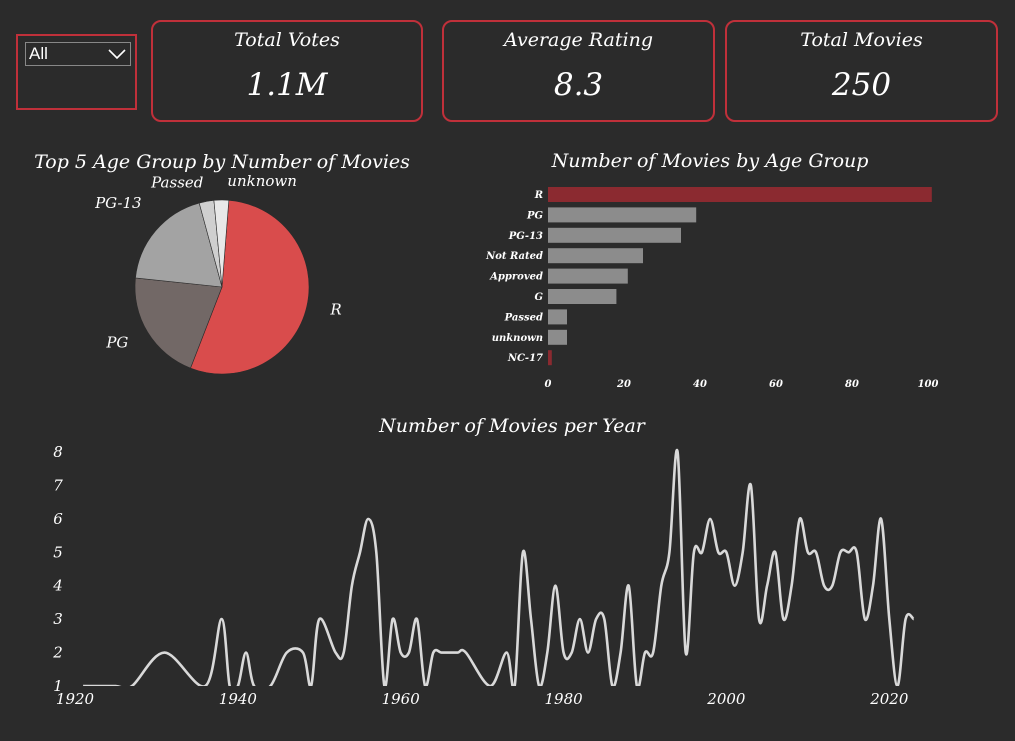  I want to click on bar-category-label: PG-13, so click(525, 236).